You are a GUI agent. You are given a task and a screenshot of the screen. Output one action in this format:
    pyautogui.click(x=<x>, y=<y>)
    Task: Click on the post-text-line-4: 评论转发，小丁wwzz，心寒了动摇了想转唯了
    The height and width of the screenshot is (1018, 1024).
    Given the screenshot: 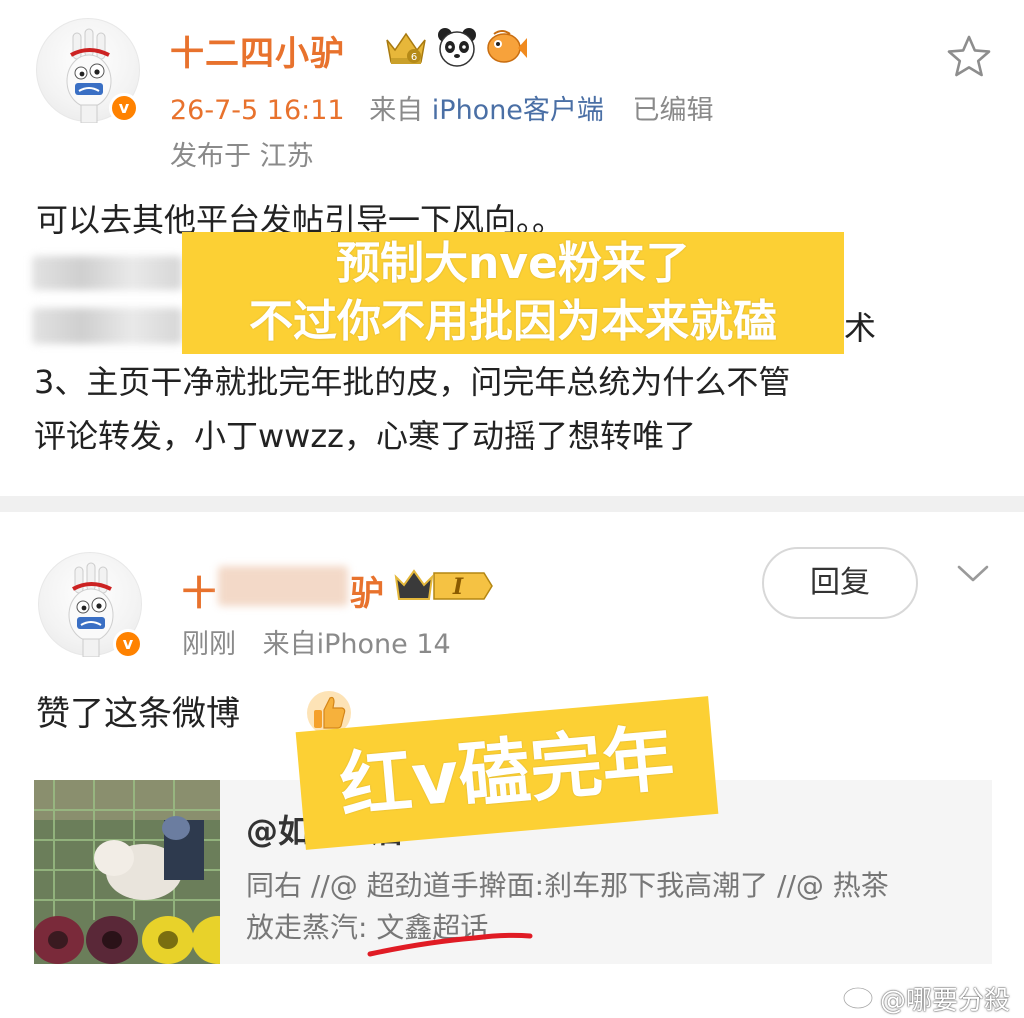 What is the action you would take?
    pyautogui.click(x=365, y=436)
    